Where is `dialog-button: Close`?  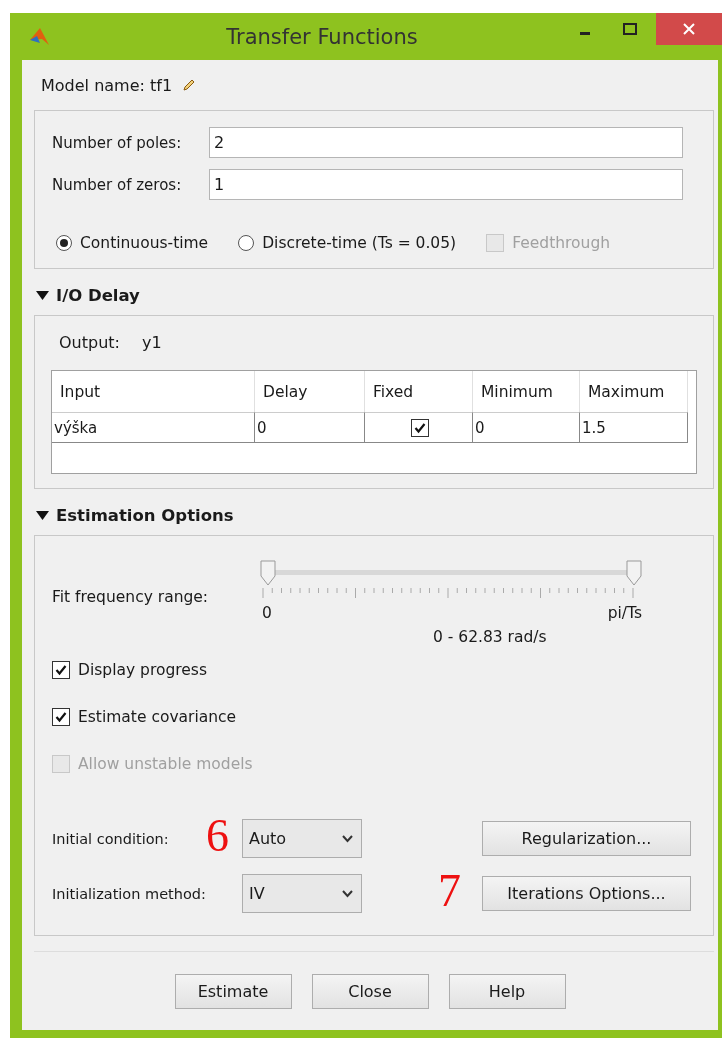
dialog-button: Close is located at coordinates (370, 991).